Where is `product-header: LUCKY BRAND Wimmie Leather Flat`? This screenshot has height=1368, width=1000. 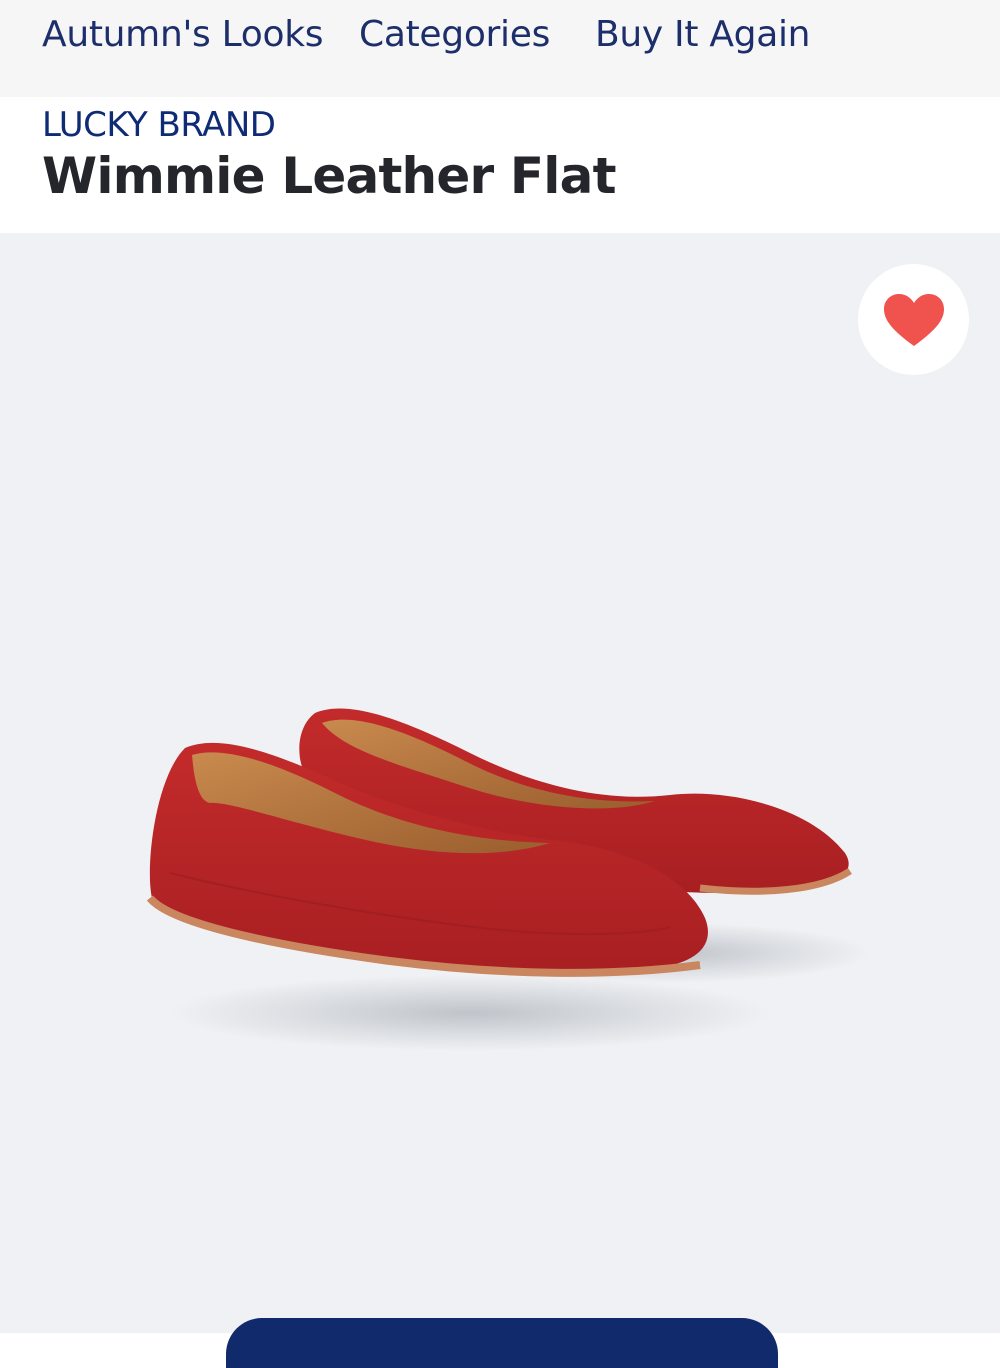 product-header: LUCKY BRAND Wimmie Leather Flat is located at coordinates (500, 165).